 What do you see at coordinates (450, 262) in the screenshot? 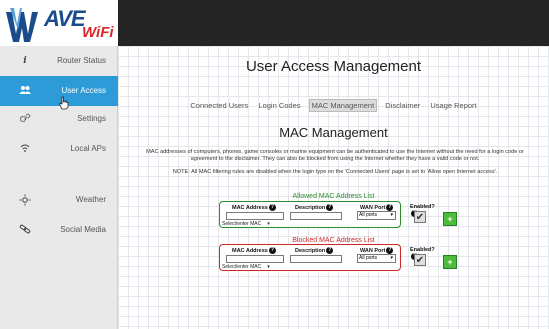
I see `add-blocked-mac-button: +` at bounding box center [450, 262].